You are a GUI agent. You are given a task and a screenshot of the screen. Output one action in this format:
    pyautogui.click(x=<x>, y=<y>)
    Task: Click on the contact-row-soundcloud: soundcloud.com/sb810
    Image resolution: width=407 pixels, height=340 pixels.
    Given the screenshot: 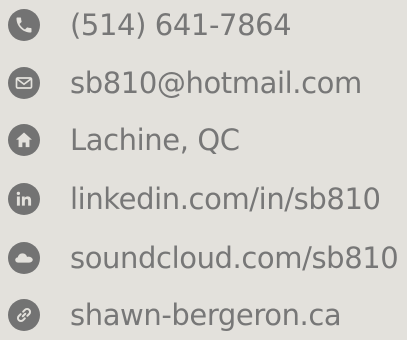 What is the action you would take?
    pyautogui.click(x=203, y=258)
    